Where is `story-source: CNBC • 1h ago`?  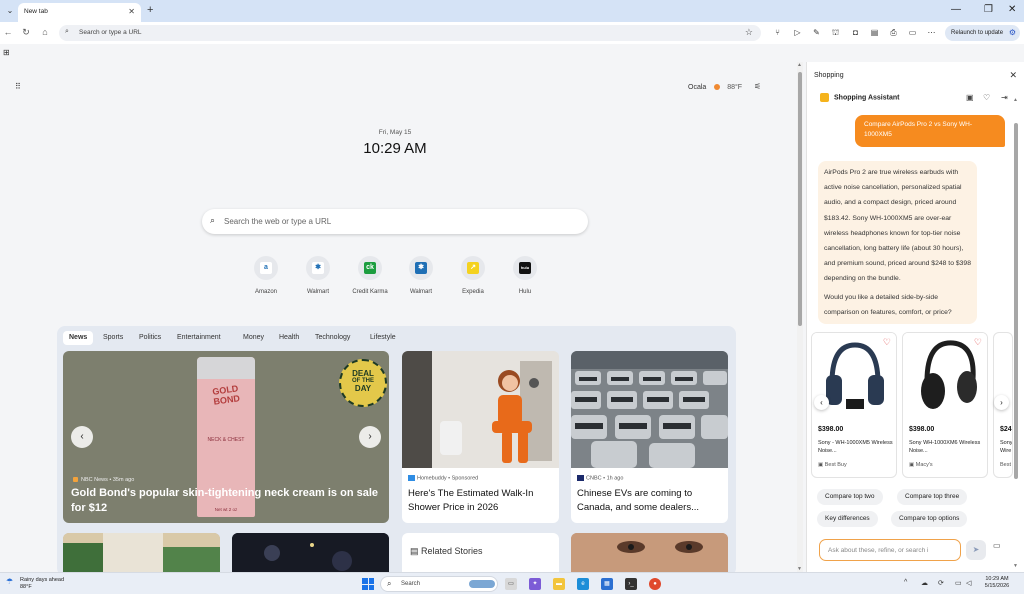
story-source: CNBC • 1h ago is located at coordinates (600, 478).